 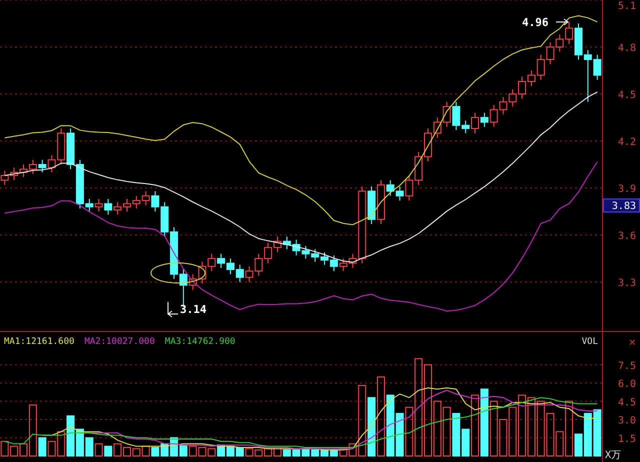 What do you see at coordinates (200, 342) in the screenshot?
I see `legend-item: MA3:14762.900` at bounding box center [200, 342].